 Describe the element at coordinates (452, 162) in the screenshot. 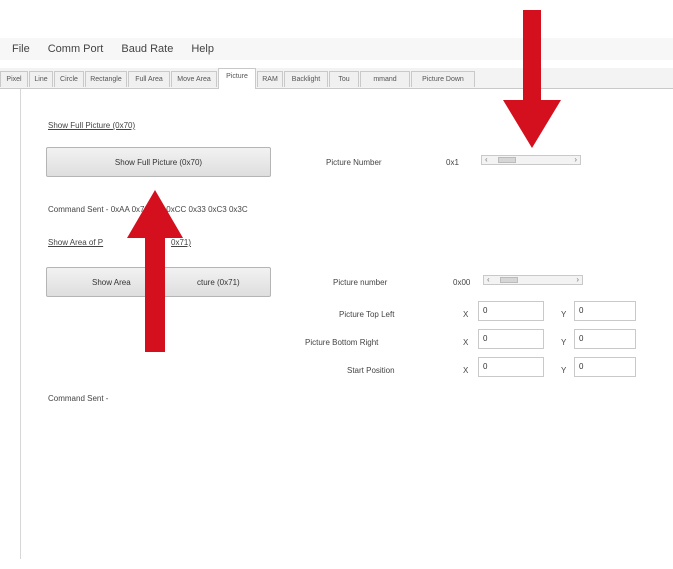

I see `picture-number-value: 0x1` at that location.